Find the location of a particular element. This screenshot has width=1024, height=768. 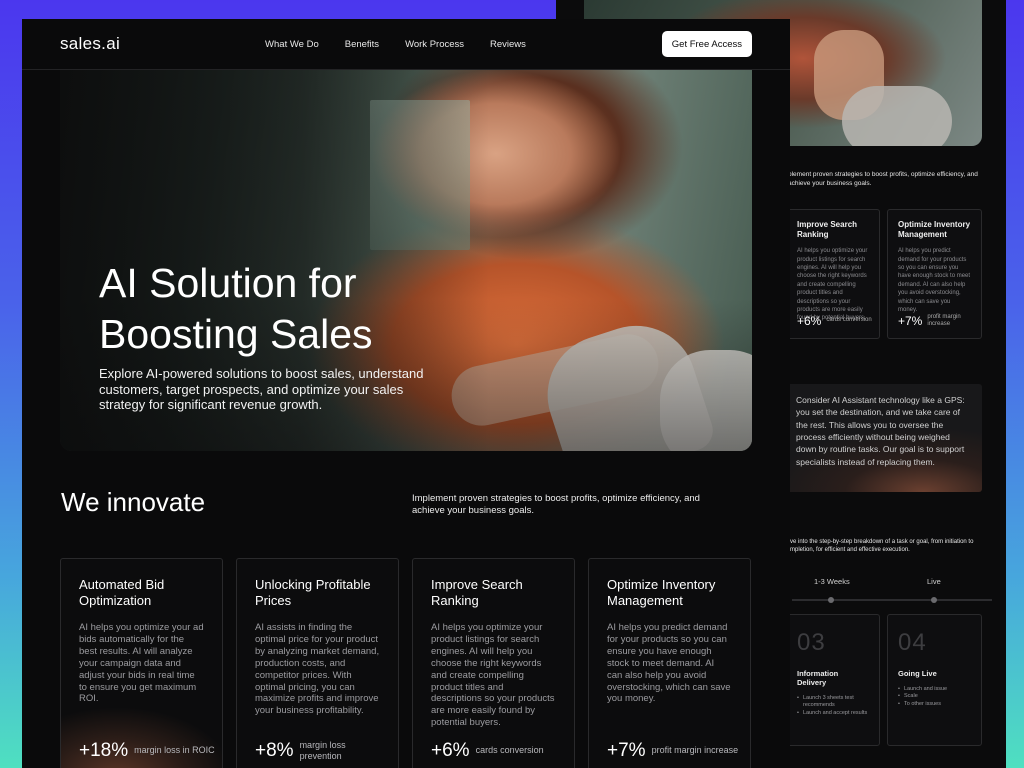

step-list-item: To other issues is located at coordinates (934, 705).